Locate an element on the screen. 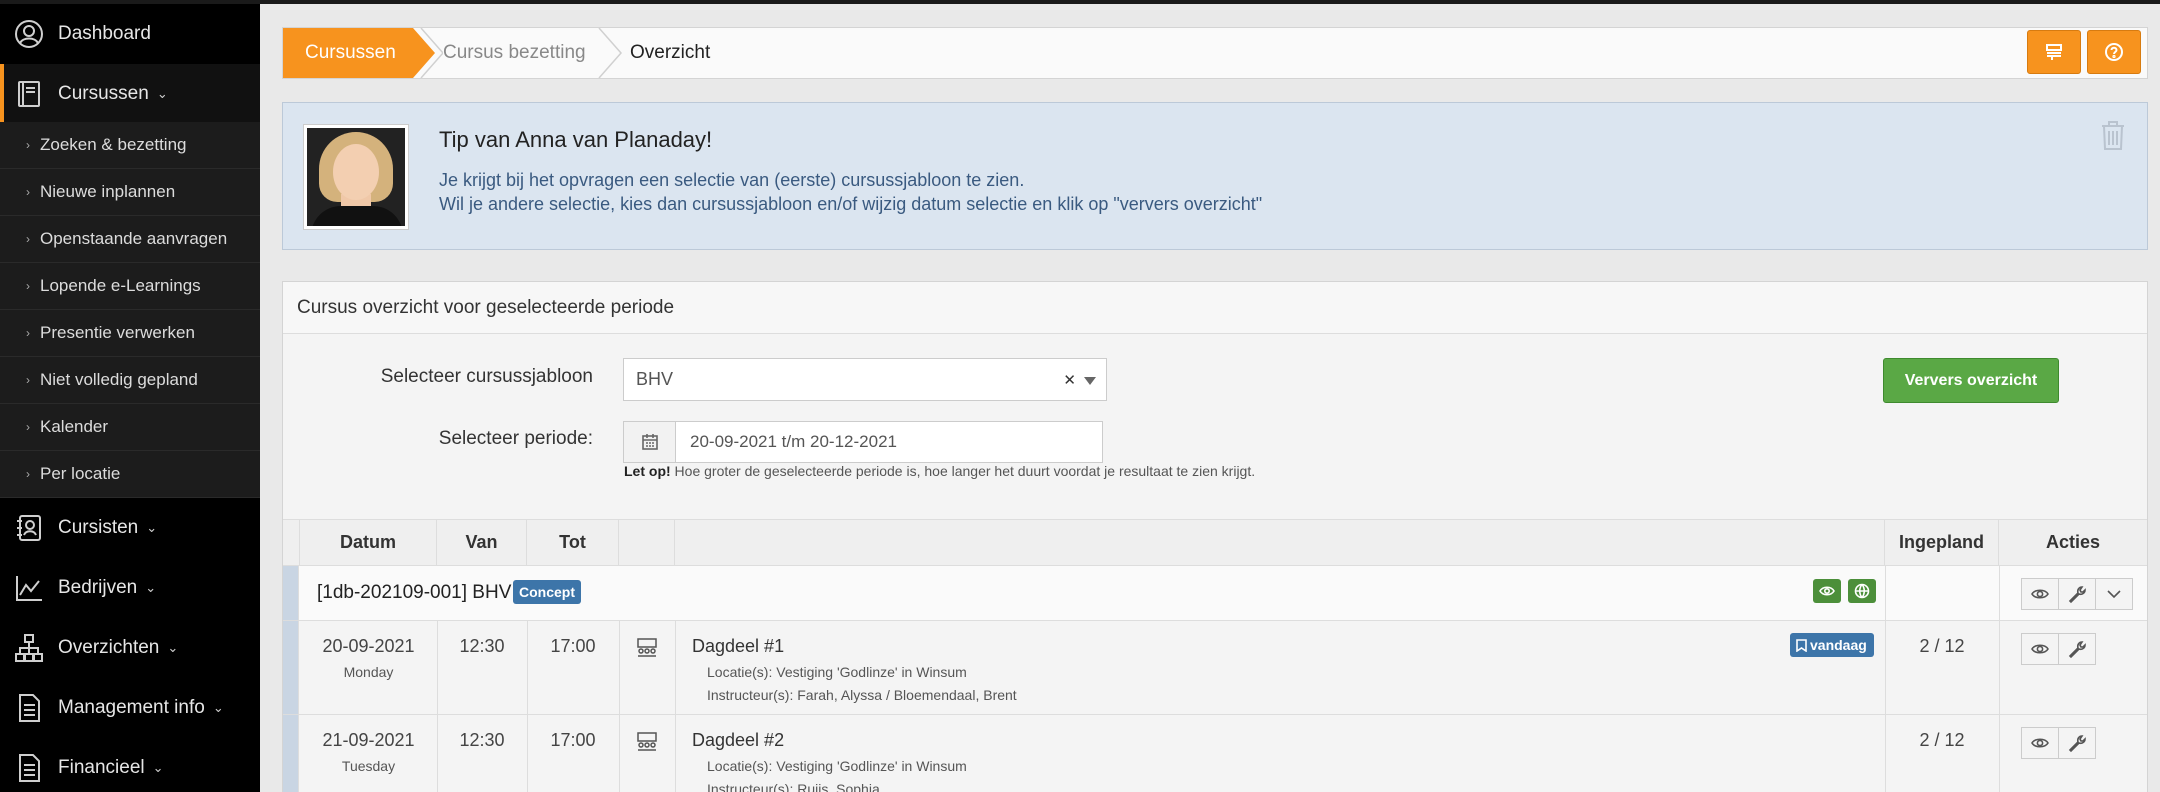 The height and width of the screenshot is (792, 2160). submenu-item-label: Per locatie is located at coordinates (80, 473).